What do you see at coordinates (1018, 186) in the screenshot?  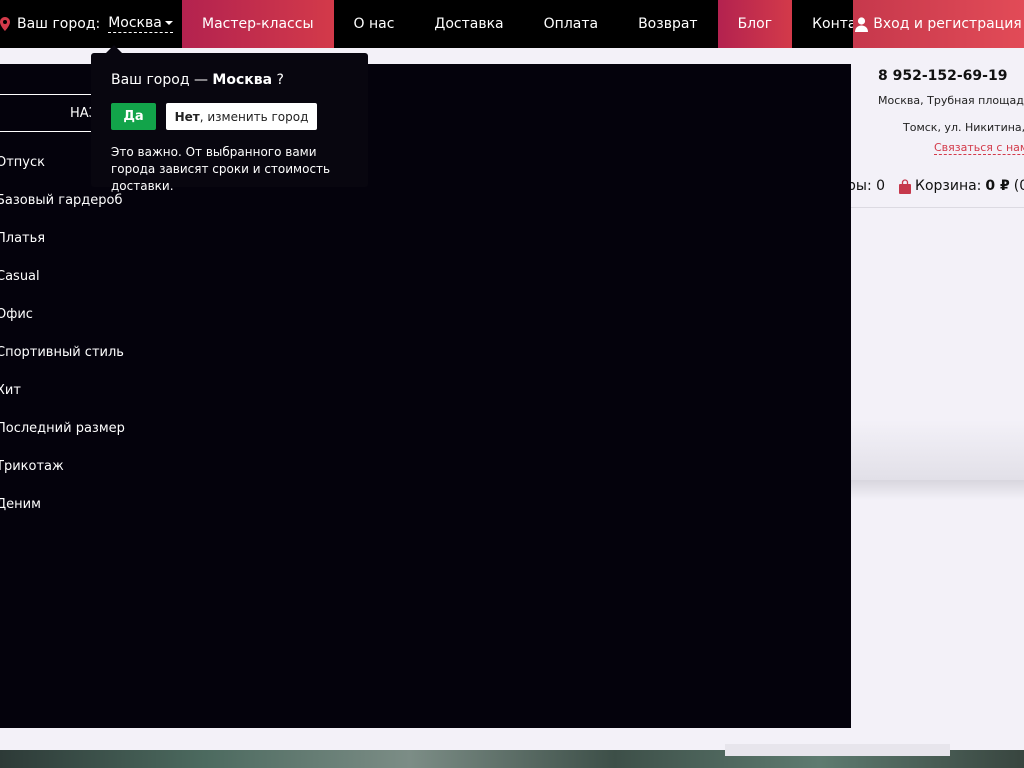 I see `cart-count: (0)` at bounding box center [1018, 186].